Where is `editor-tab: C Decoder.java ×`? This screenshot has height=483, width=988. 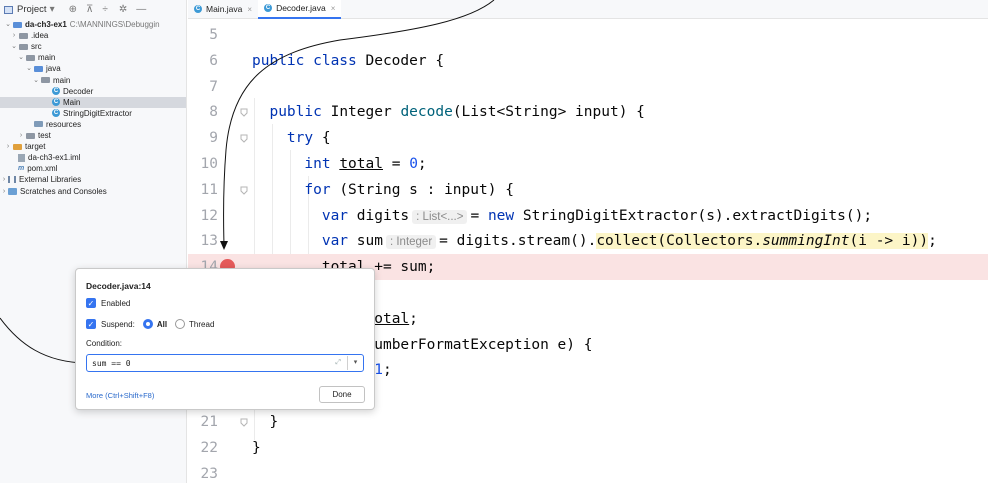
editor-tab: C Decoder.java × is located at coordinates (300, 9).